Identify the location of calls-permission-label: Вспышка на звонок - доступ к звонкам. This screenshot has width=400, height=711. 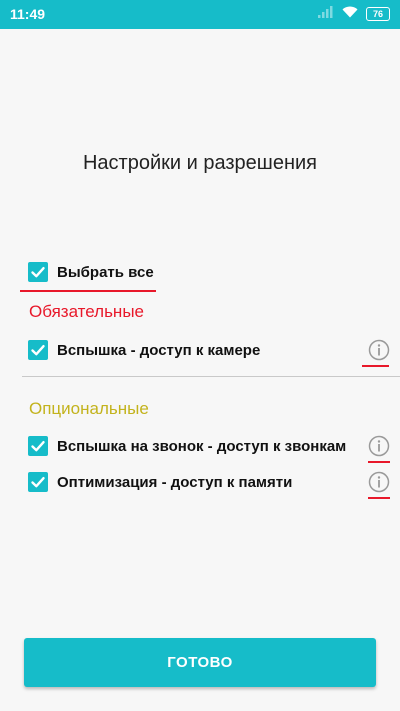
(202, 446).